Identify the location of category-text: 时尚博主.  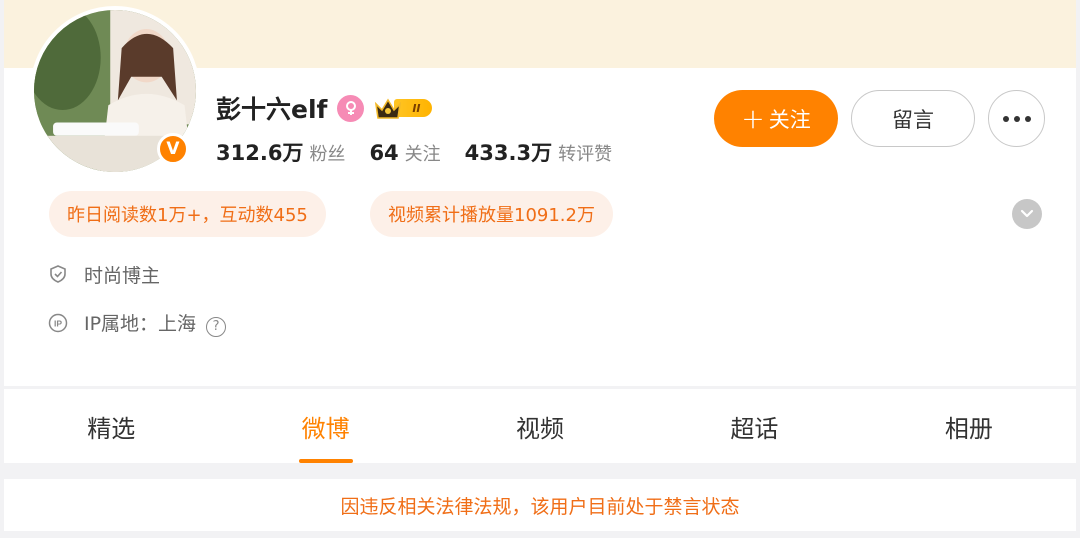
(122, 275).